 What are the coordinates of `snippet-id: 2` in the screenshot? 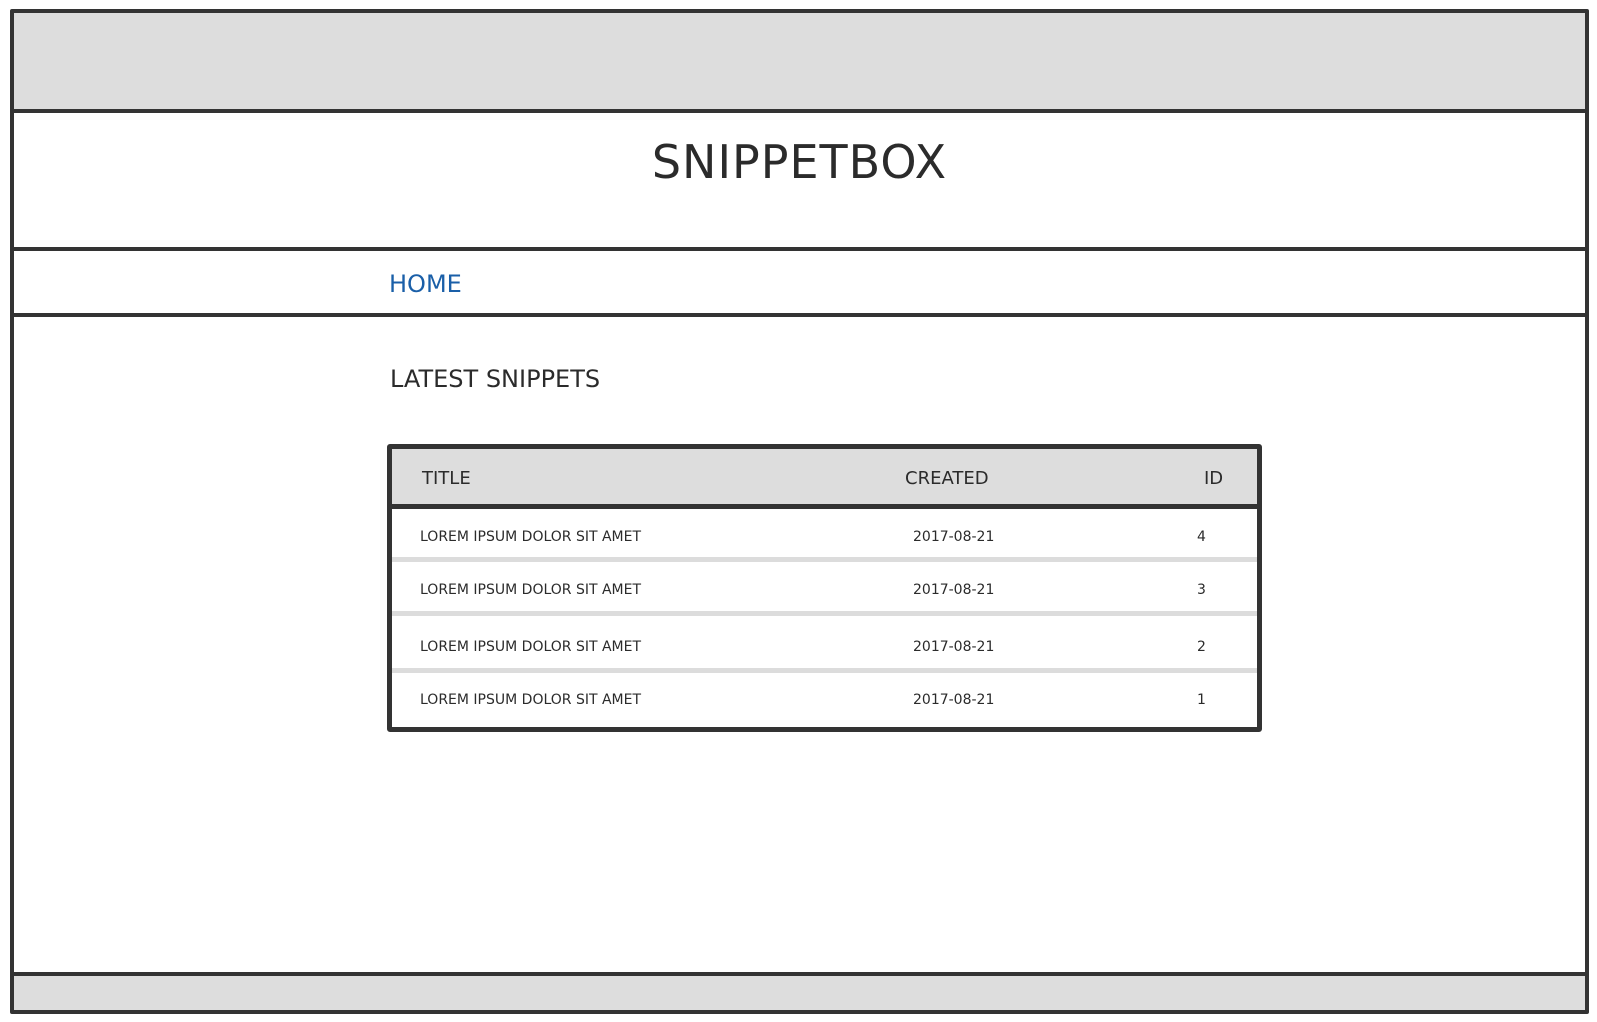 It's located at (1201, 647).